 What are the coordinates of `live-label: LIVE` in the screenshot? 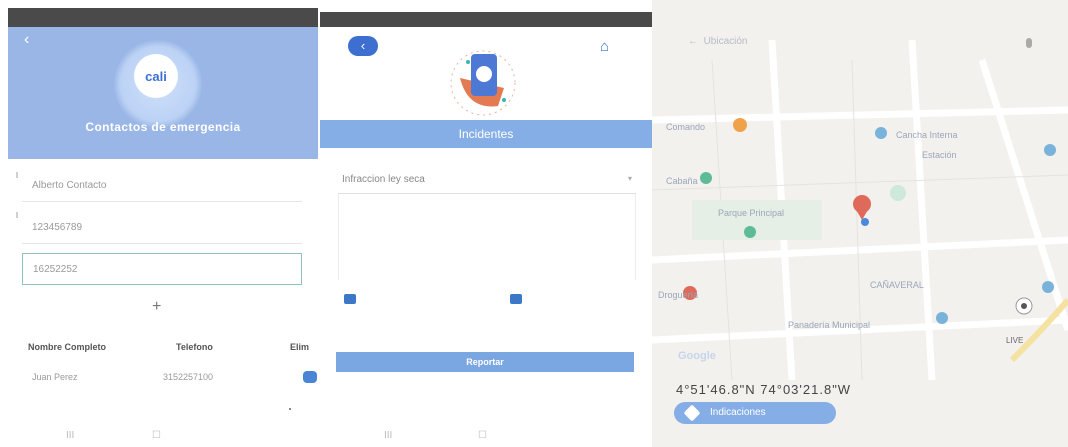 It's located at (1015, 340).